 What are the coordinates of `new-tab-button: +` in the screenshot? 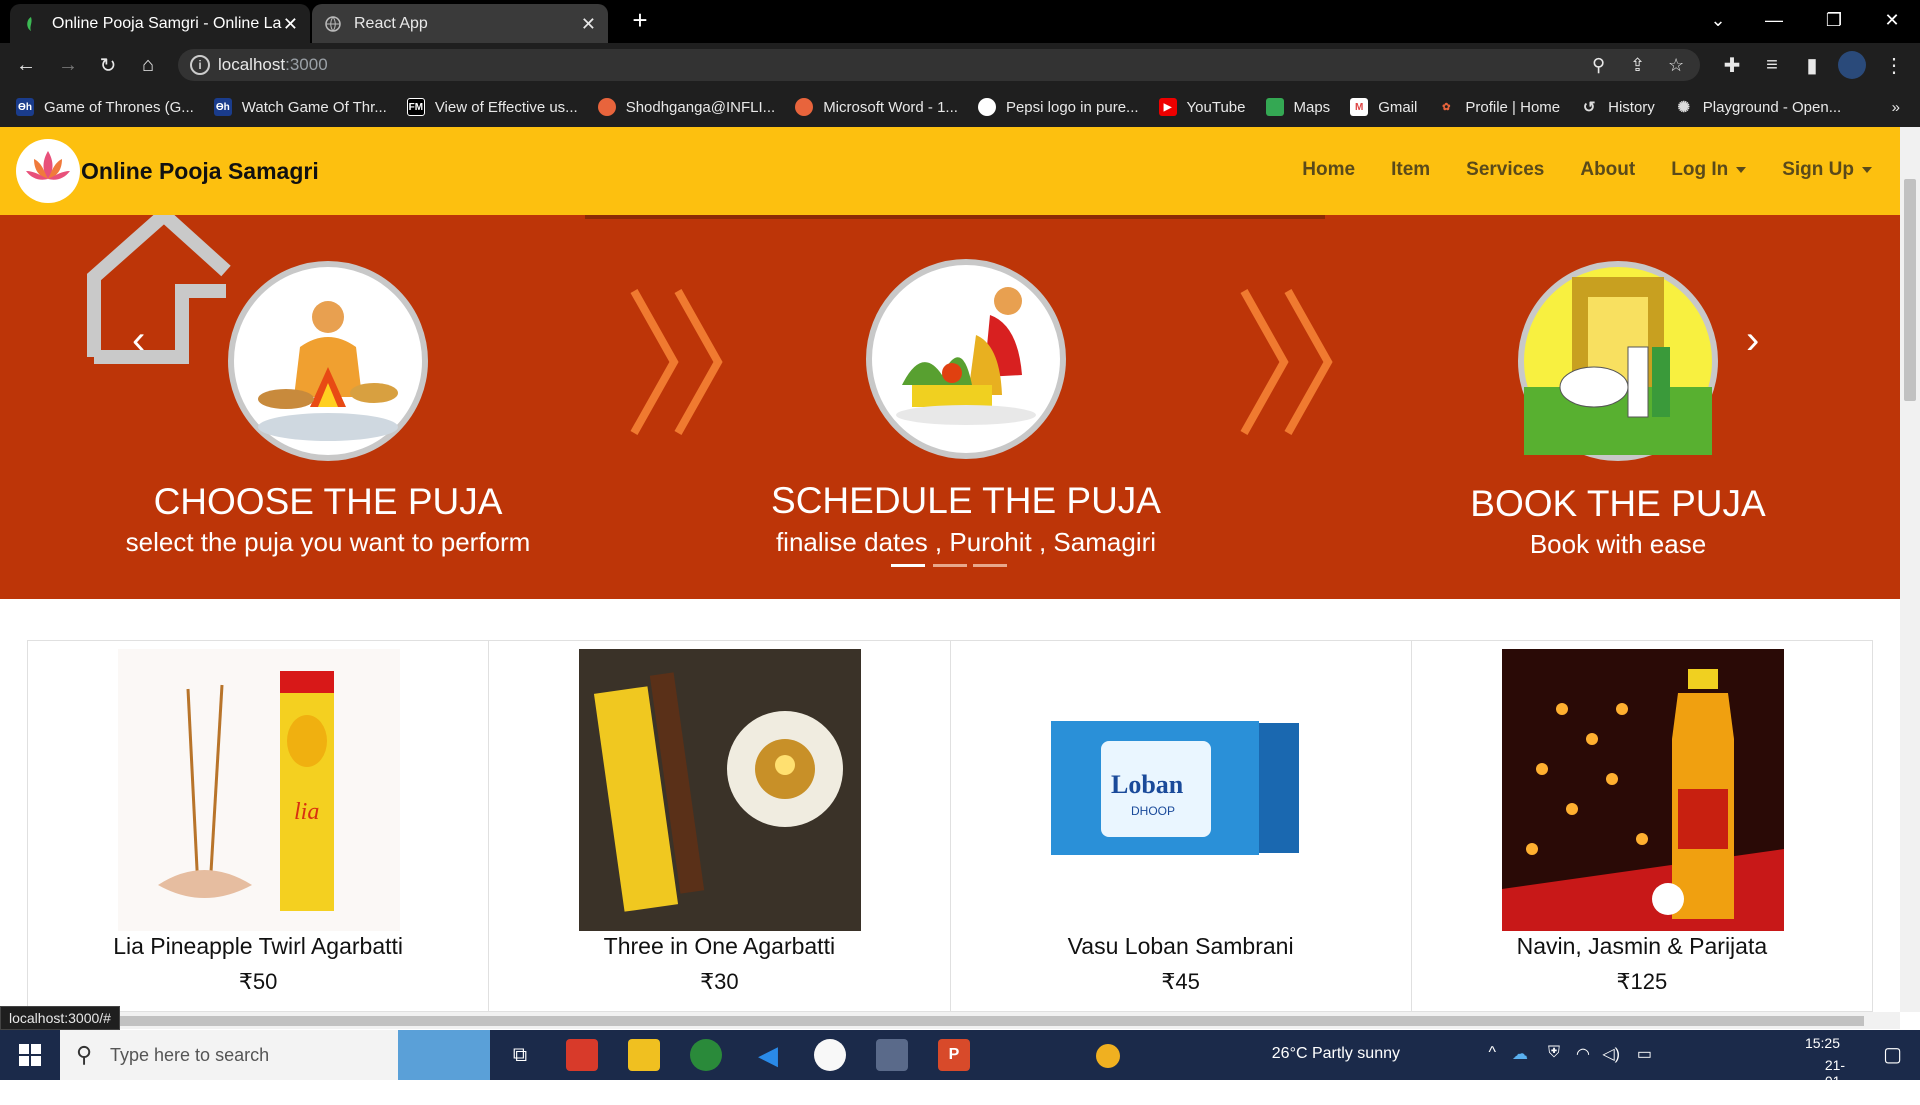 It's located at (640, 20).